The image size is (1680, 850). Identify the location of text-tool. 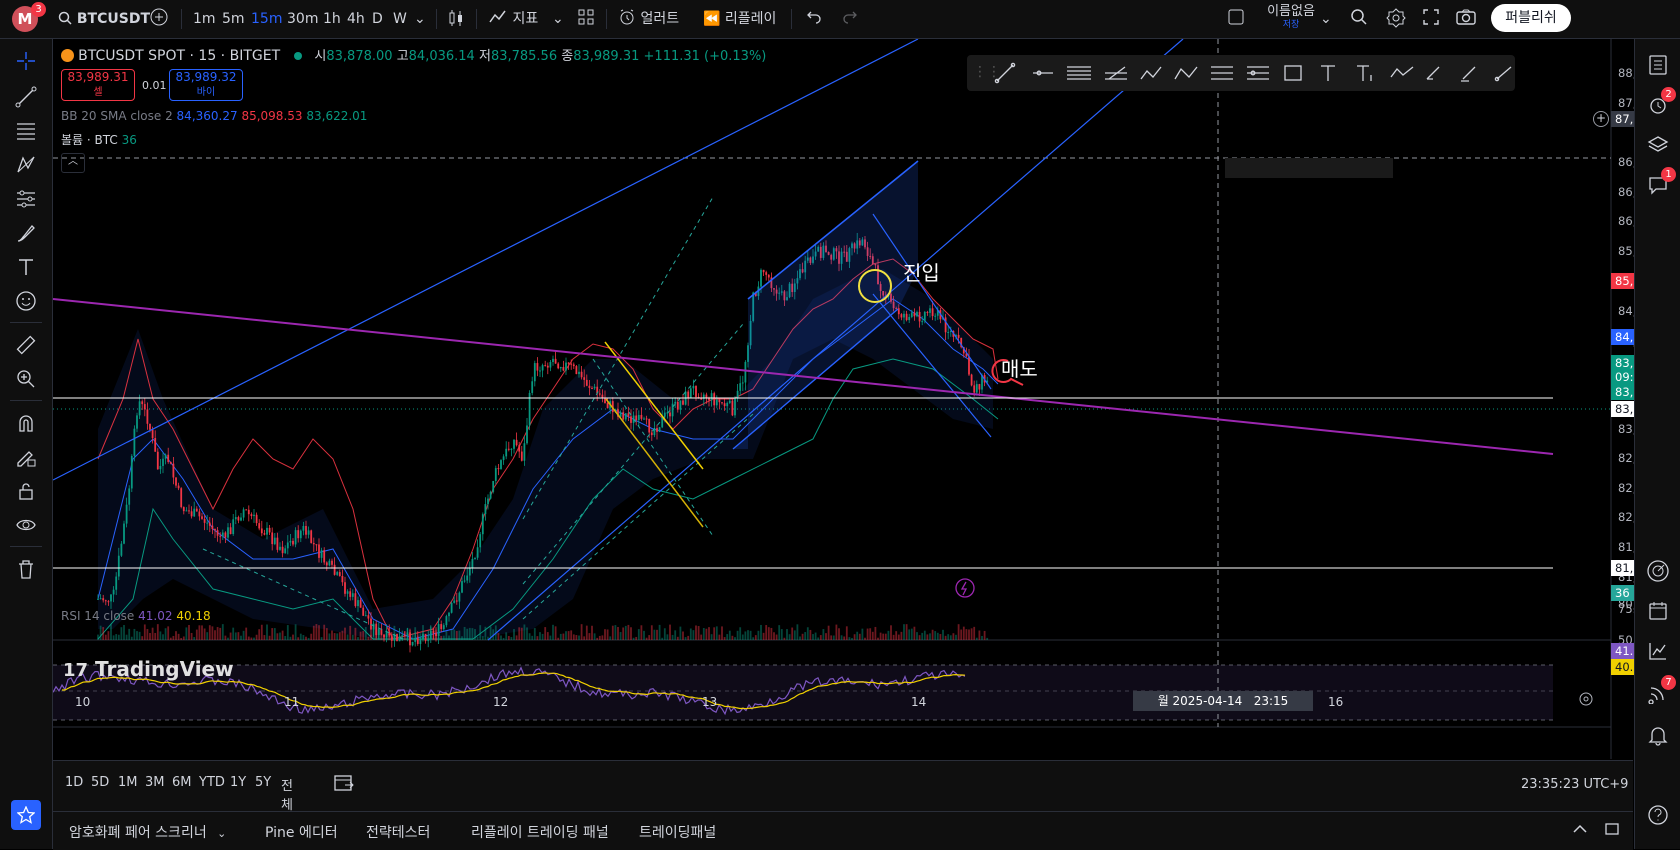
(26, 267).